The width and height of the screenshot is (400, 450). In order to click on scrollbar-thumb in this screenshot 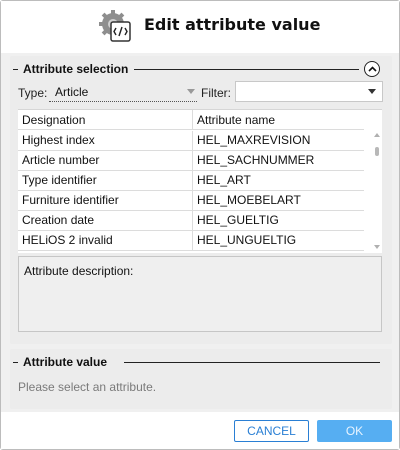, I will do `click(377, 151)`.